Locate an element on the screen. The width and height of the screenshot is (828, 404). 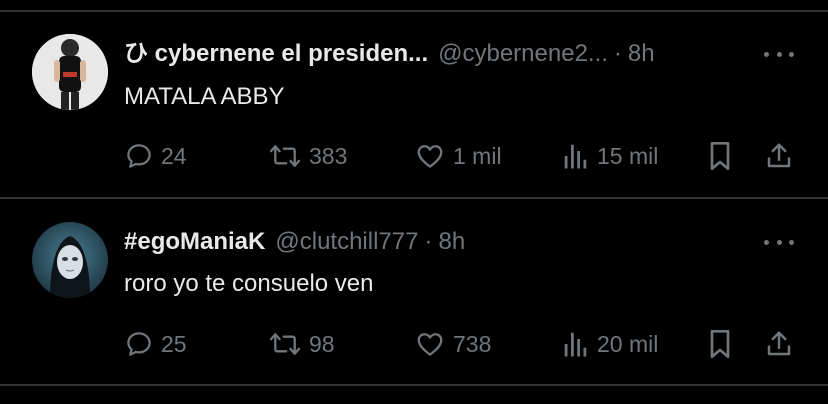
retweet-button: 383 is located at coordinates (307, 156).